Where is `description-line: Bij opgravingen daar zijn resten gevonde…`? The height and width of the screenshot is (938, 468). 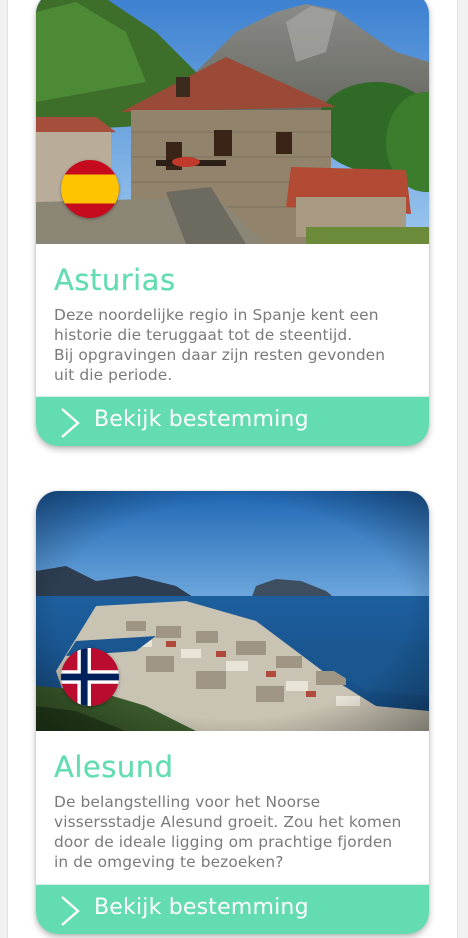 description-line: Bij opgravingen daar zijn resten gevonde… is located at coordinates (220, 355).